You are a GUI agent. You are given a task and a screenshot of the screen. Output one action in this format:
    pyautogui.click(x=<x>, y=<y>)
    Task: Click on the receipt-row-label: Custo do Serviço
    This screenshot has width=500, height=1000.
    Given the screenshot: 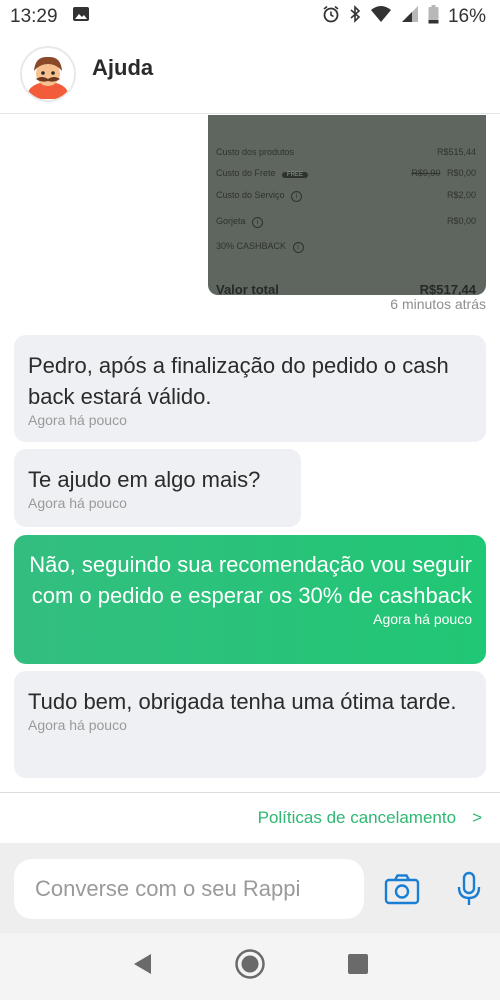 What is the action you would take?
    pyautogui.click(x=250, y=195)
    